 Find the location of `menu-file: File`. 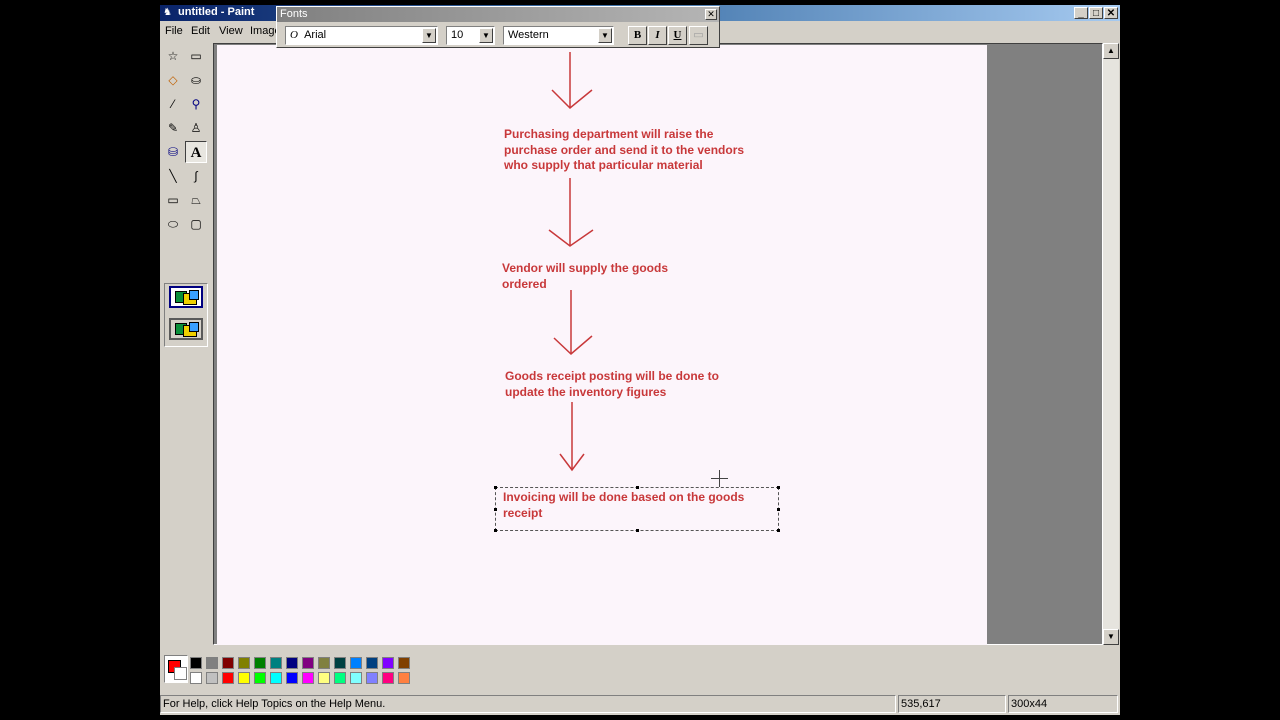

menu-file: File is located at coordinates (174, 31).